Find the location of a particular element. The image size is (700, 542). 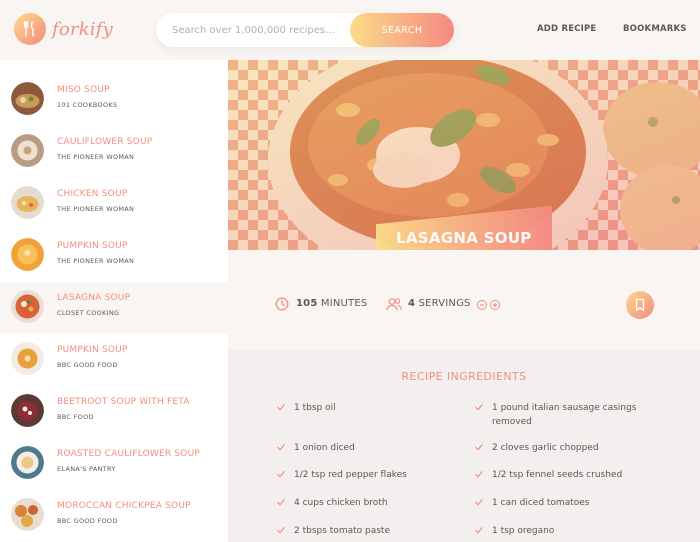

ingredient-text: 4 cups chicken broth is located at coordinates (341, 503).